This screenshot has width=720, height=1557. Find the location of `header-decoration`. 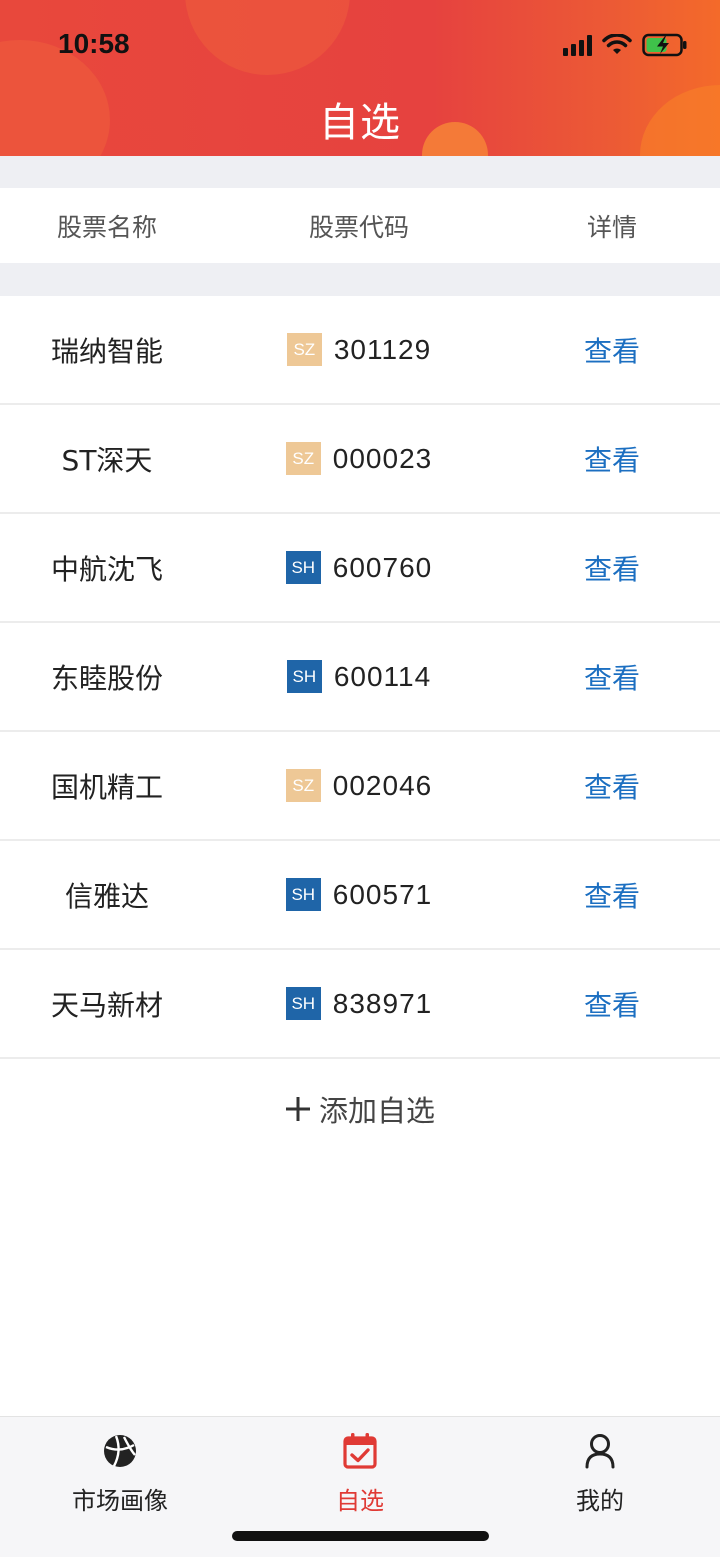

header-decoration is located at coordinates (267, 37).